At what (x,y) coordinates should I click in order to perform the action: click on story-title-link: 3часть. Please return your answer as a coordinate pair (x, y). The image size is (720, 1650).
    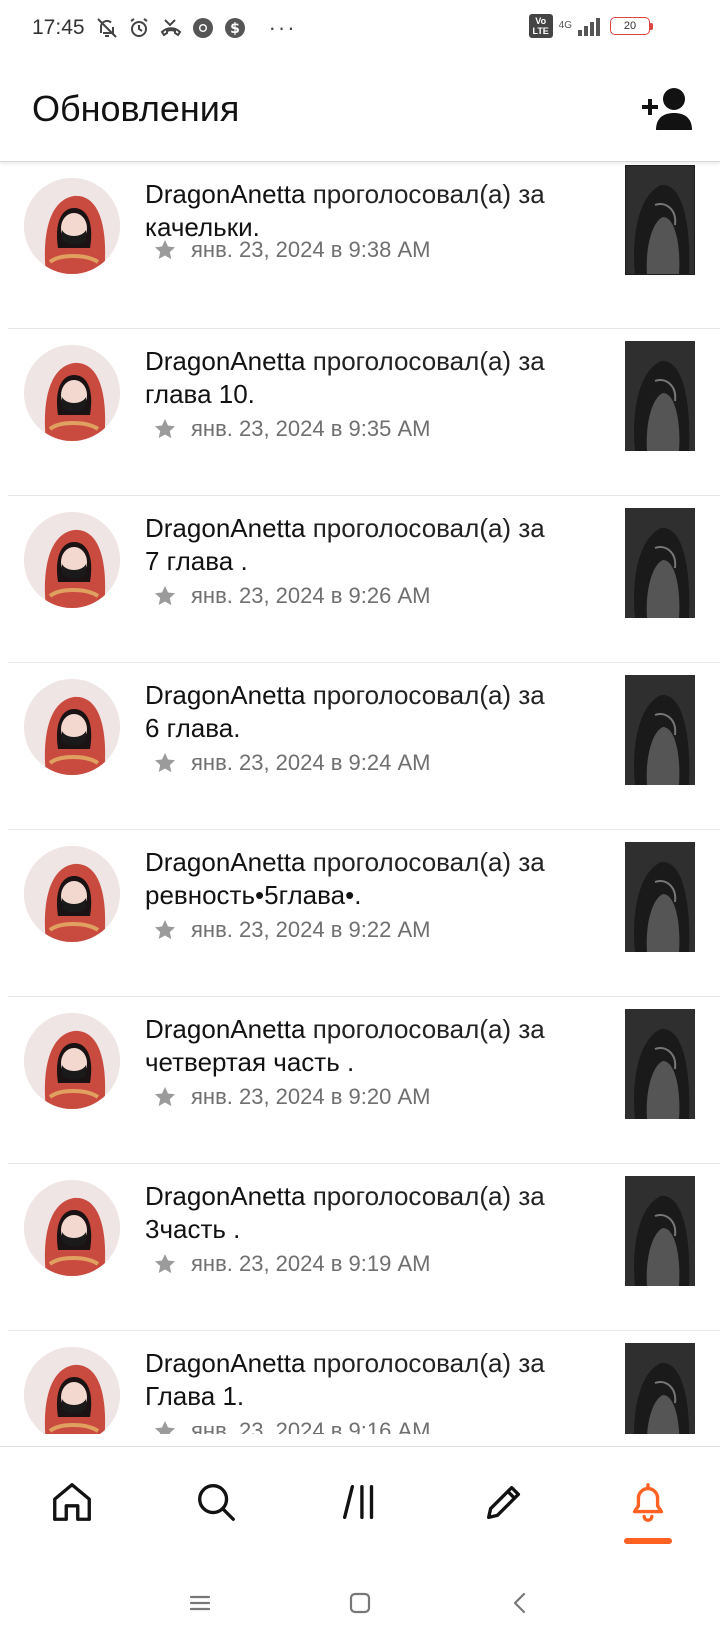
    Looking at the image, I should click on (189, 1229).